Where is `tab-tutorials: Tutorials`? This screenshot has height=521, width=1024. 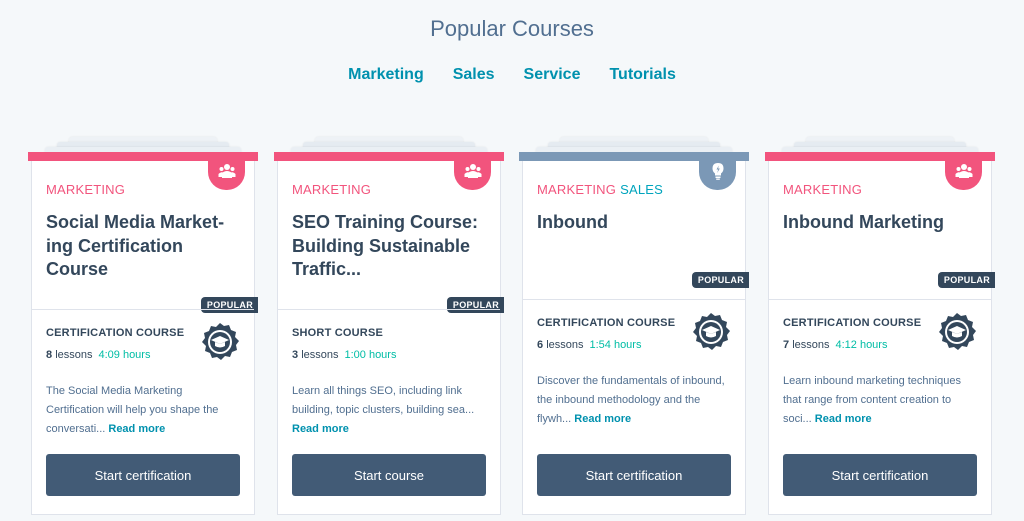
tab-tutorials: Tutorials is located at coordinates (642, 75).